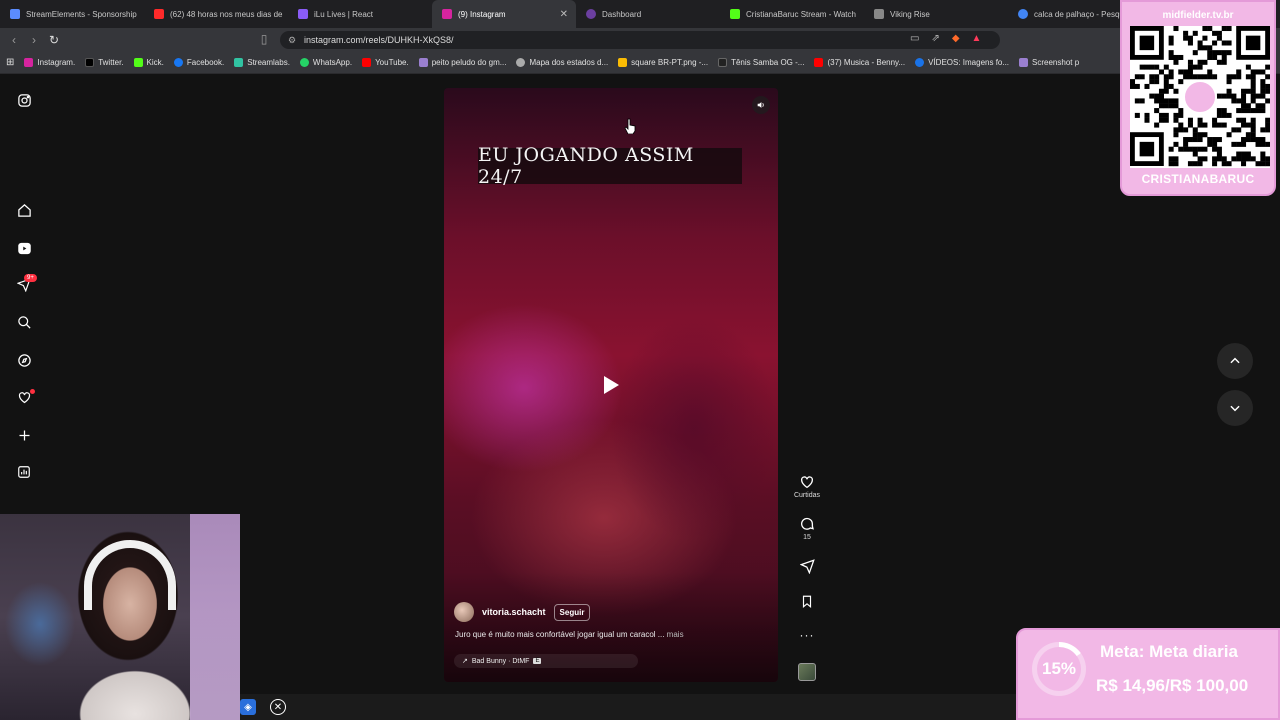  I want to click on more-icon: ···, so click(807, 635).